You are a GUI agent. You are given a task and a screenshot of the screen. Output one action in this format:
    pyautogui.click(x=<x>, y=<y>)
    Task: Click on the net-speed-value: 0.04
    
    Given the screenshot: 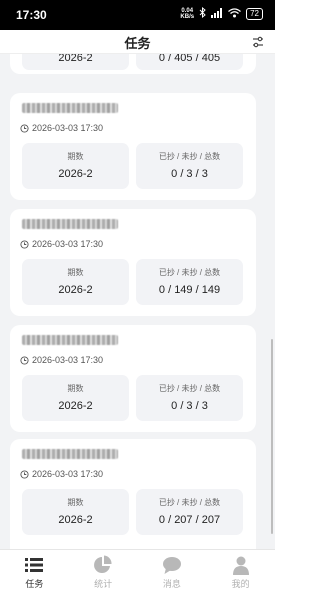 What is the action you would take?
    pyautogui.click(x=187, y=10)
    